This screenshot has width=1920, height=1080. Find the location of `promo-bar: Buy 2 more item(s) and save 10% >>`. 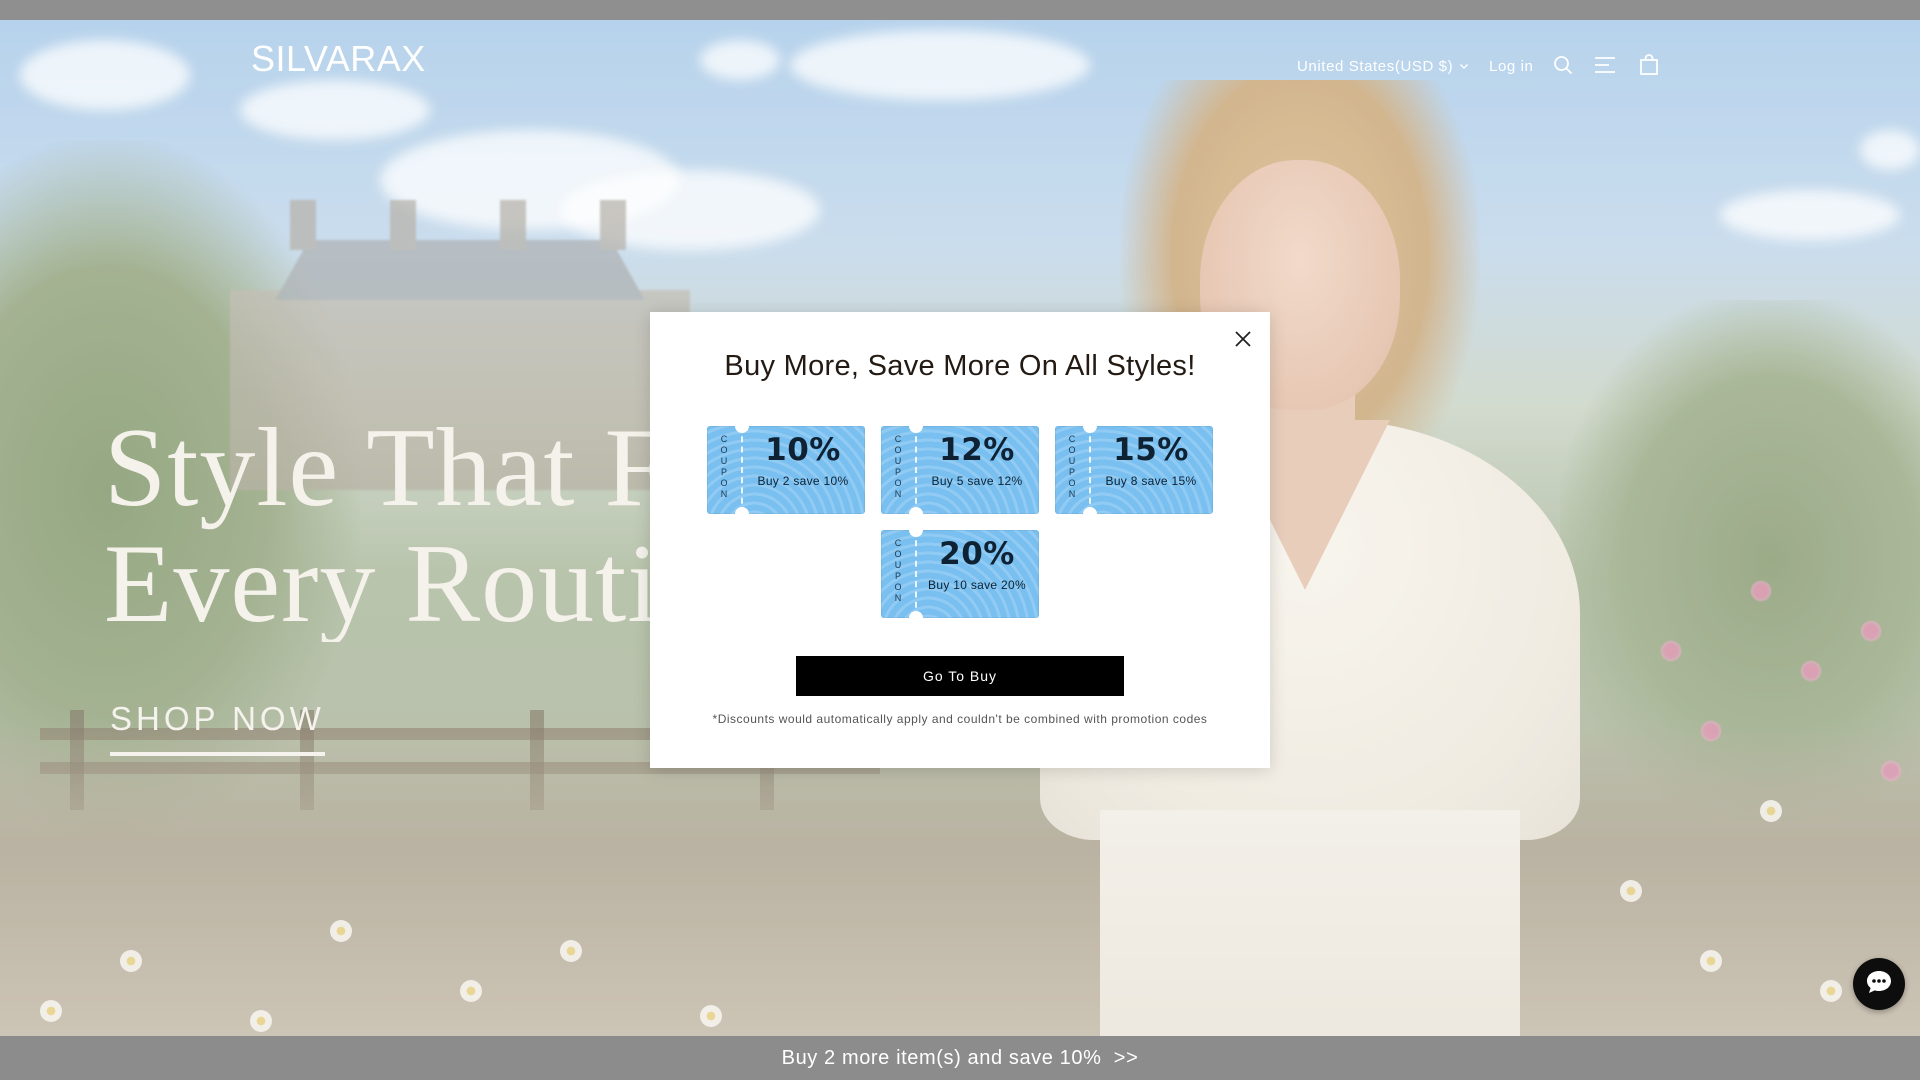

promo-bar: Buy 2 more item(s) and save 10% >> is located at coordinates (960, 1058).